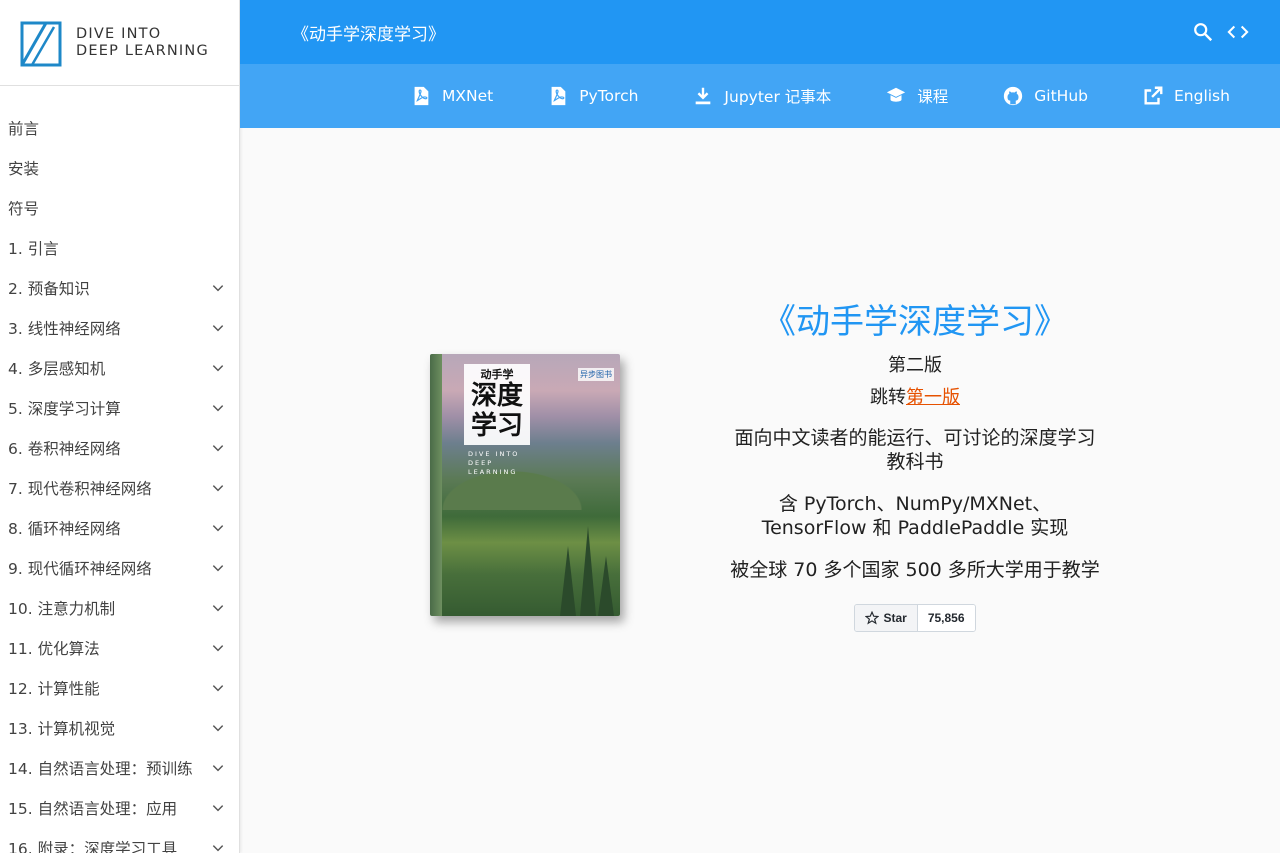 The width and height of the screenshot is (1280, 853). Describe the element at coordinates (886, 618) in the screenshot. I see `github-star-button: Star` at that location.